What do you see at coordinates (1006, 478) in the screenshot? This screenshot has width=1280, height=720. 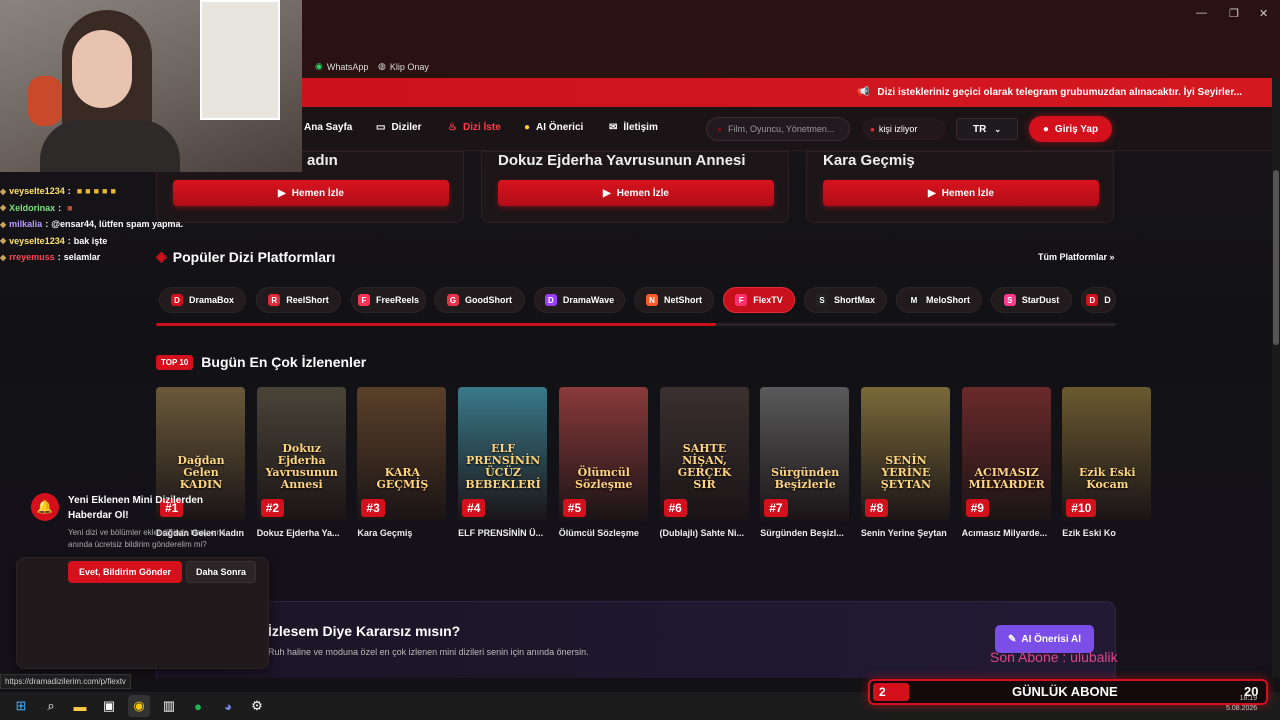 I see `poster-art-title: ACIMASIZ MİLYARDER` at bounding box center [1006, 478].